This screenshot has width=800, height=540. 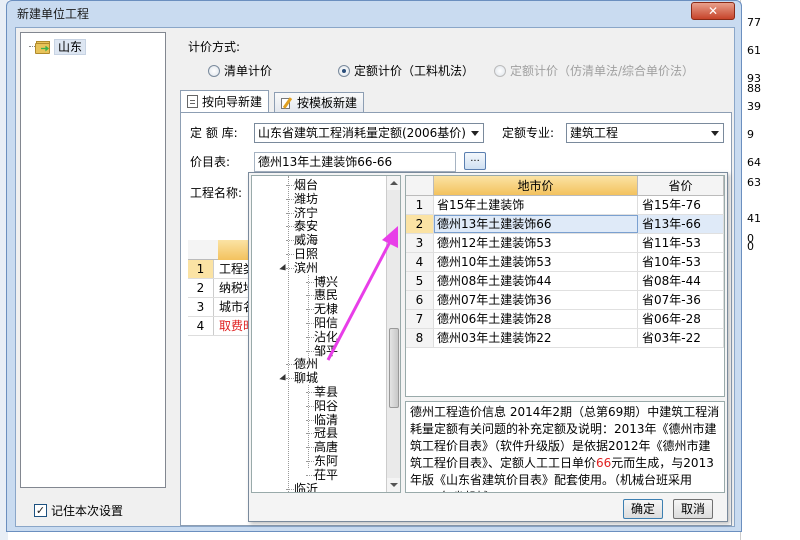 I want to click on annotation-arrow-line, so click(x=360, y=299).